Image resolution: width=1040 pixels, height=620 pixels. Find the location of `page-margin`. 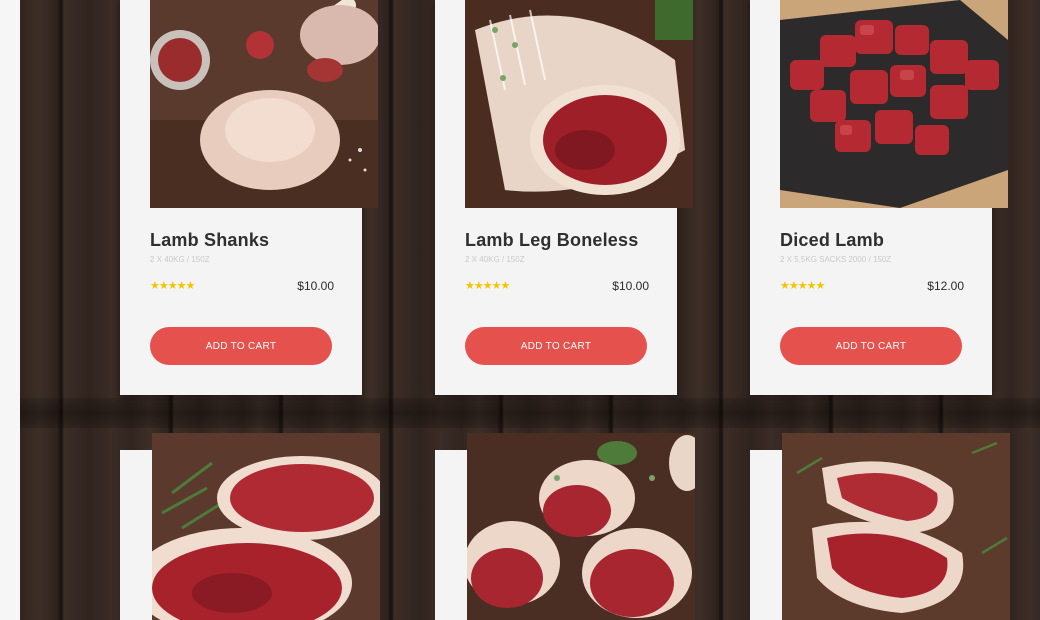

page-margin is located at coordinates (10, 310).